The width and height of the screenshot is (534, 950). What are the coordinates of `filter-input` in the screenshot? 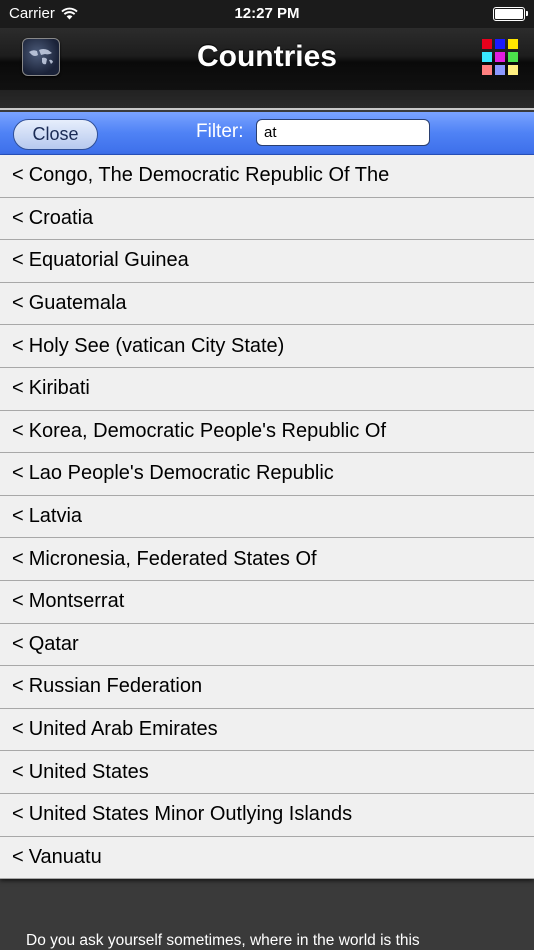 It's located at (343, 132).